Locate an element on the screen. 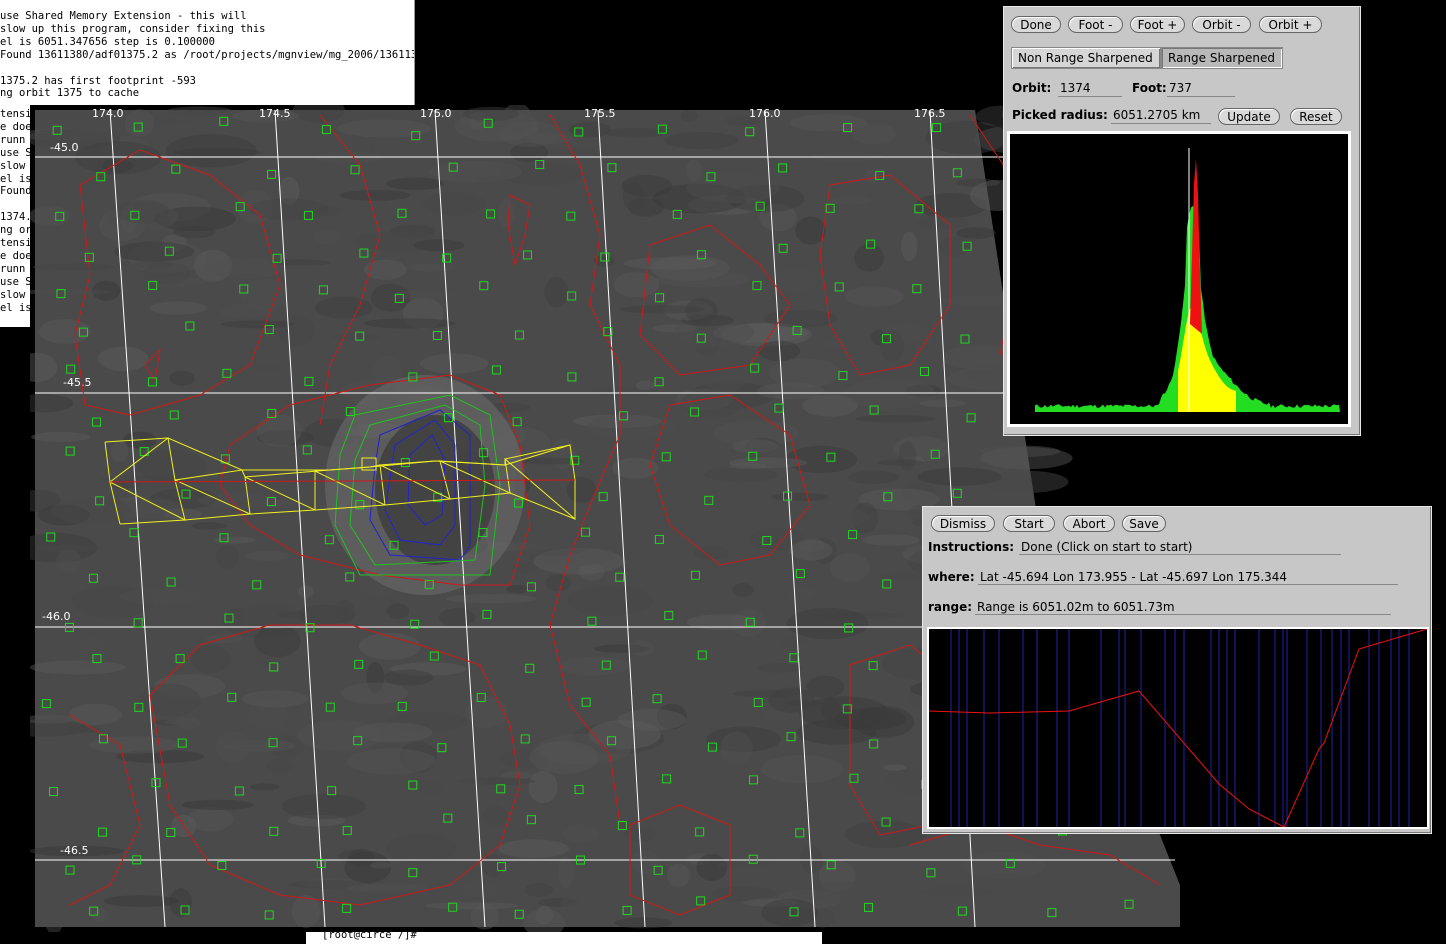 Image resolution: width=1446 pixels, height=944 pixels. tab-range-sharpened: Range Sharpened is located at coordinates (1222, 58).